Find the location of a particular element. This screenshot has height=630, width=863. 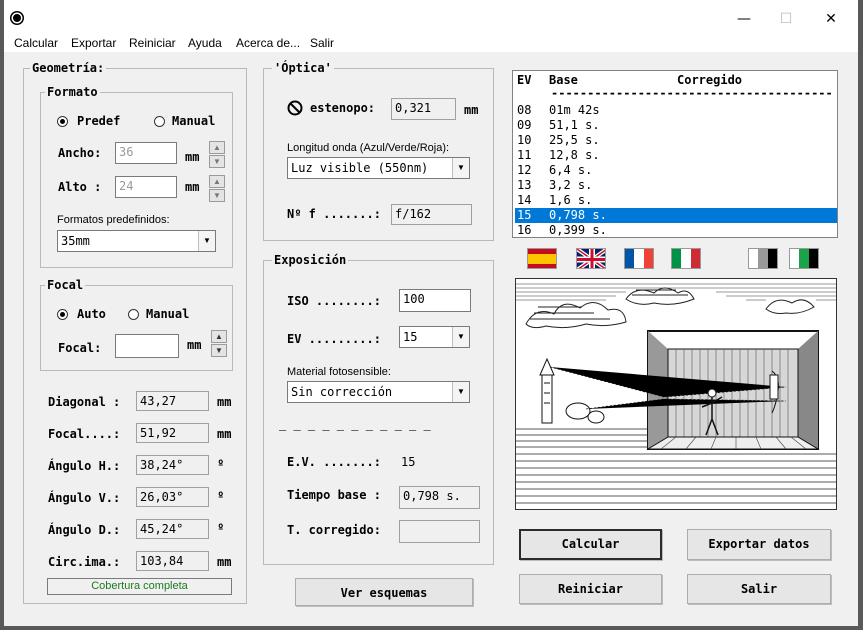

ev-table-row: 09 51,1 s. is located at coordinates (676, 125).